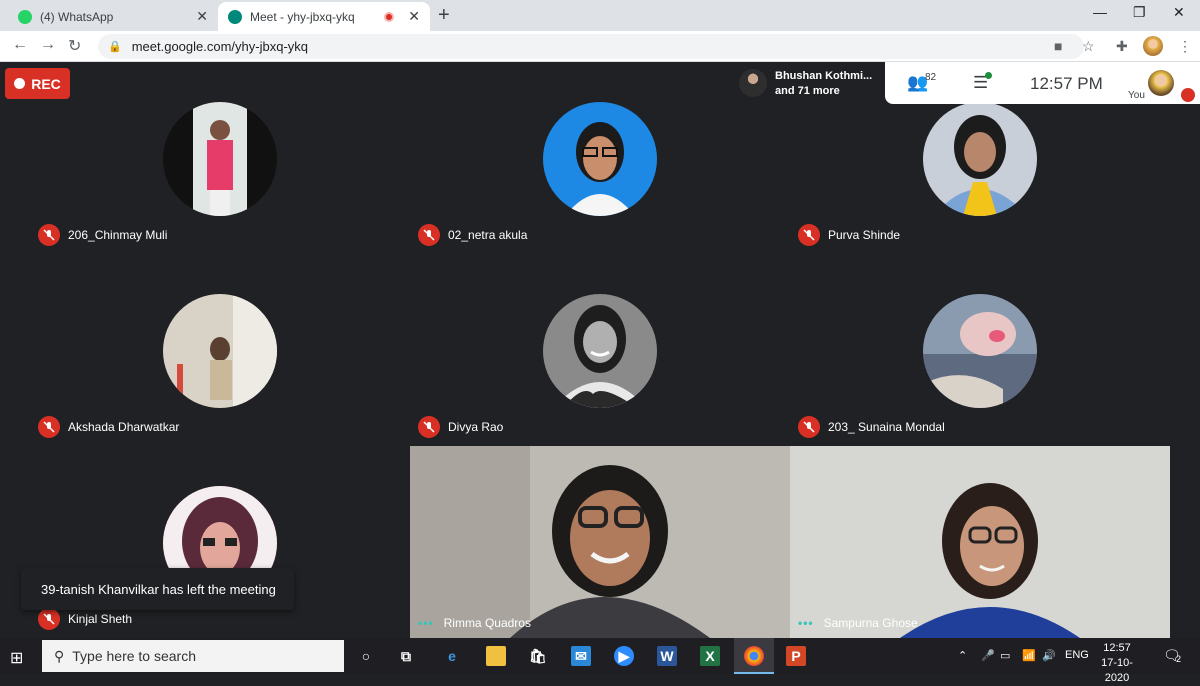  I want to click on participant-label: 02_netra akula, so click(472, 235).